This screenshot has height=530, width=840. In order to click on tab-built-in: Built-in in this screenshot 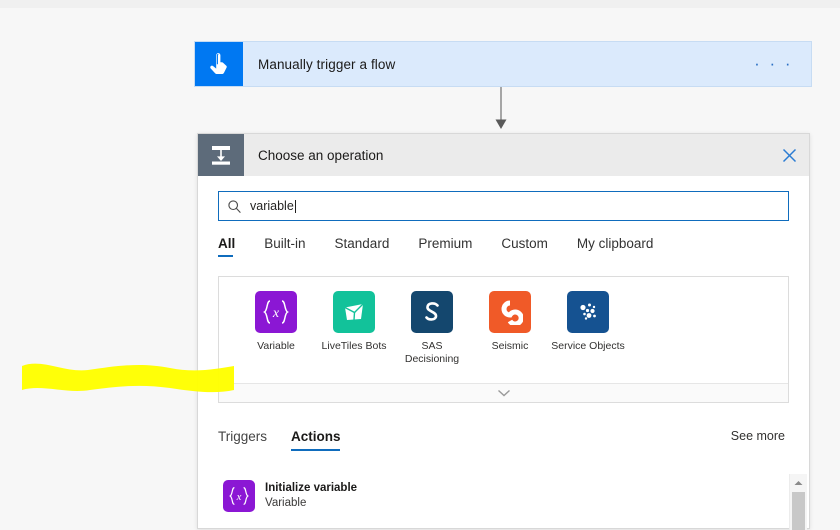, I will do `click(284, 246)`.